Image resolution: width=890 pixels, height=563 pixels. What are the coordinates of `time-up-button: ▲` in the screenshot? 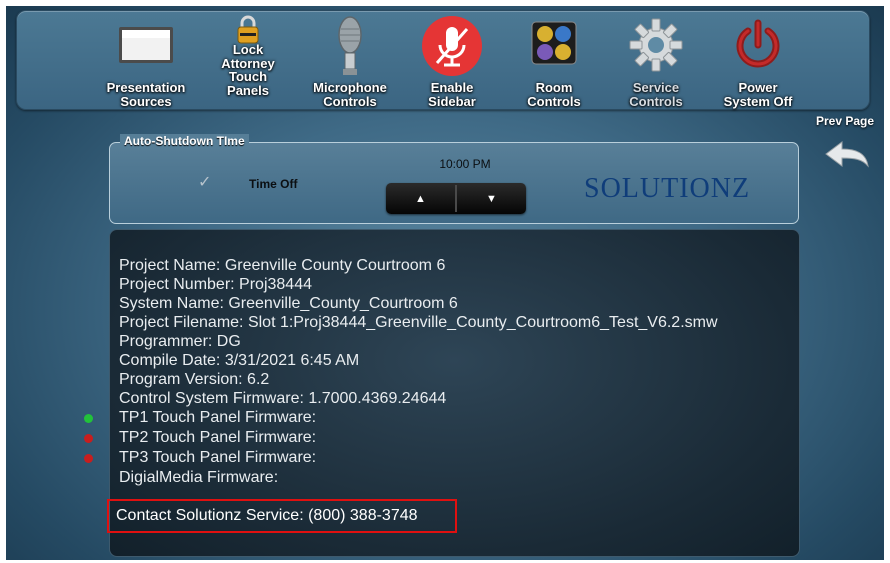 It's located at (420, 198).